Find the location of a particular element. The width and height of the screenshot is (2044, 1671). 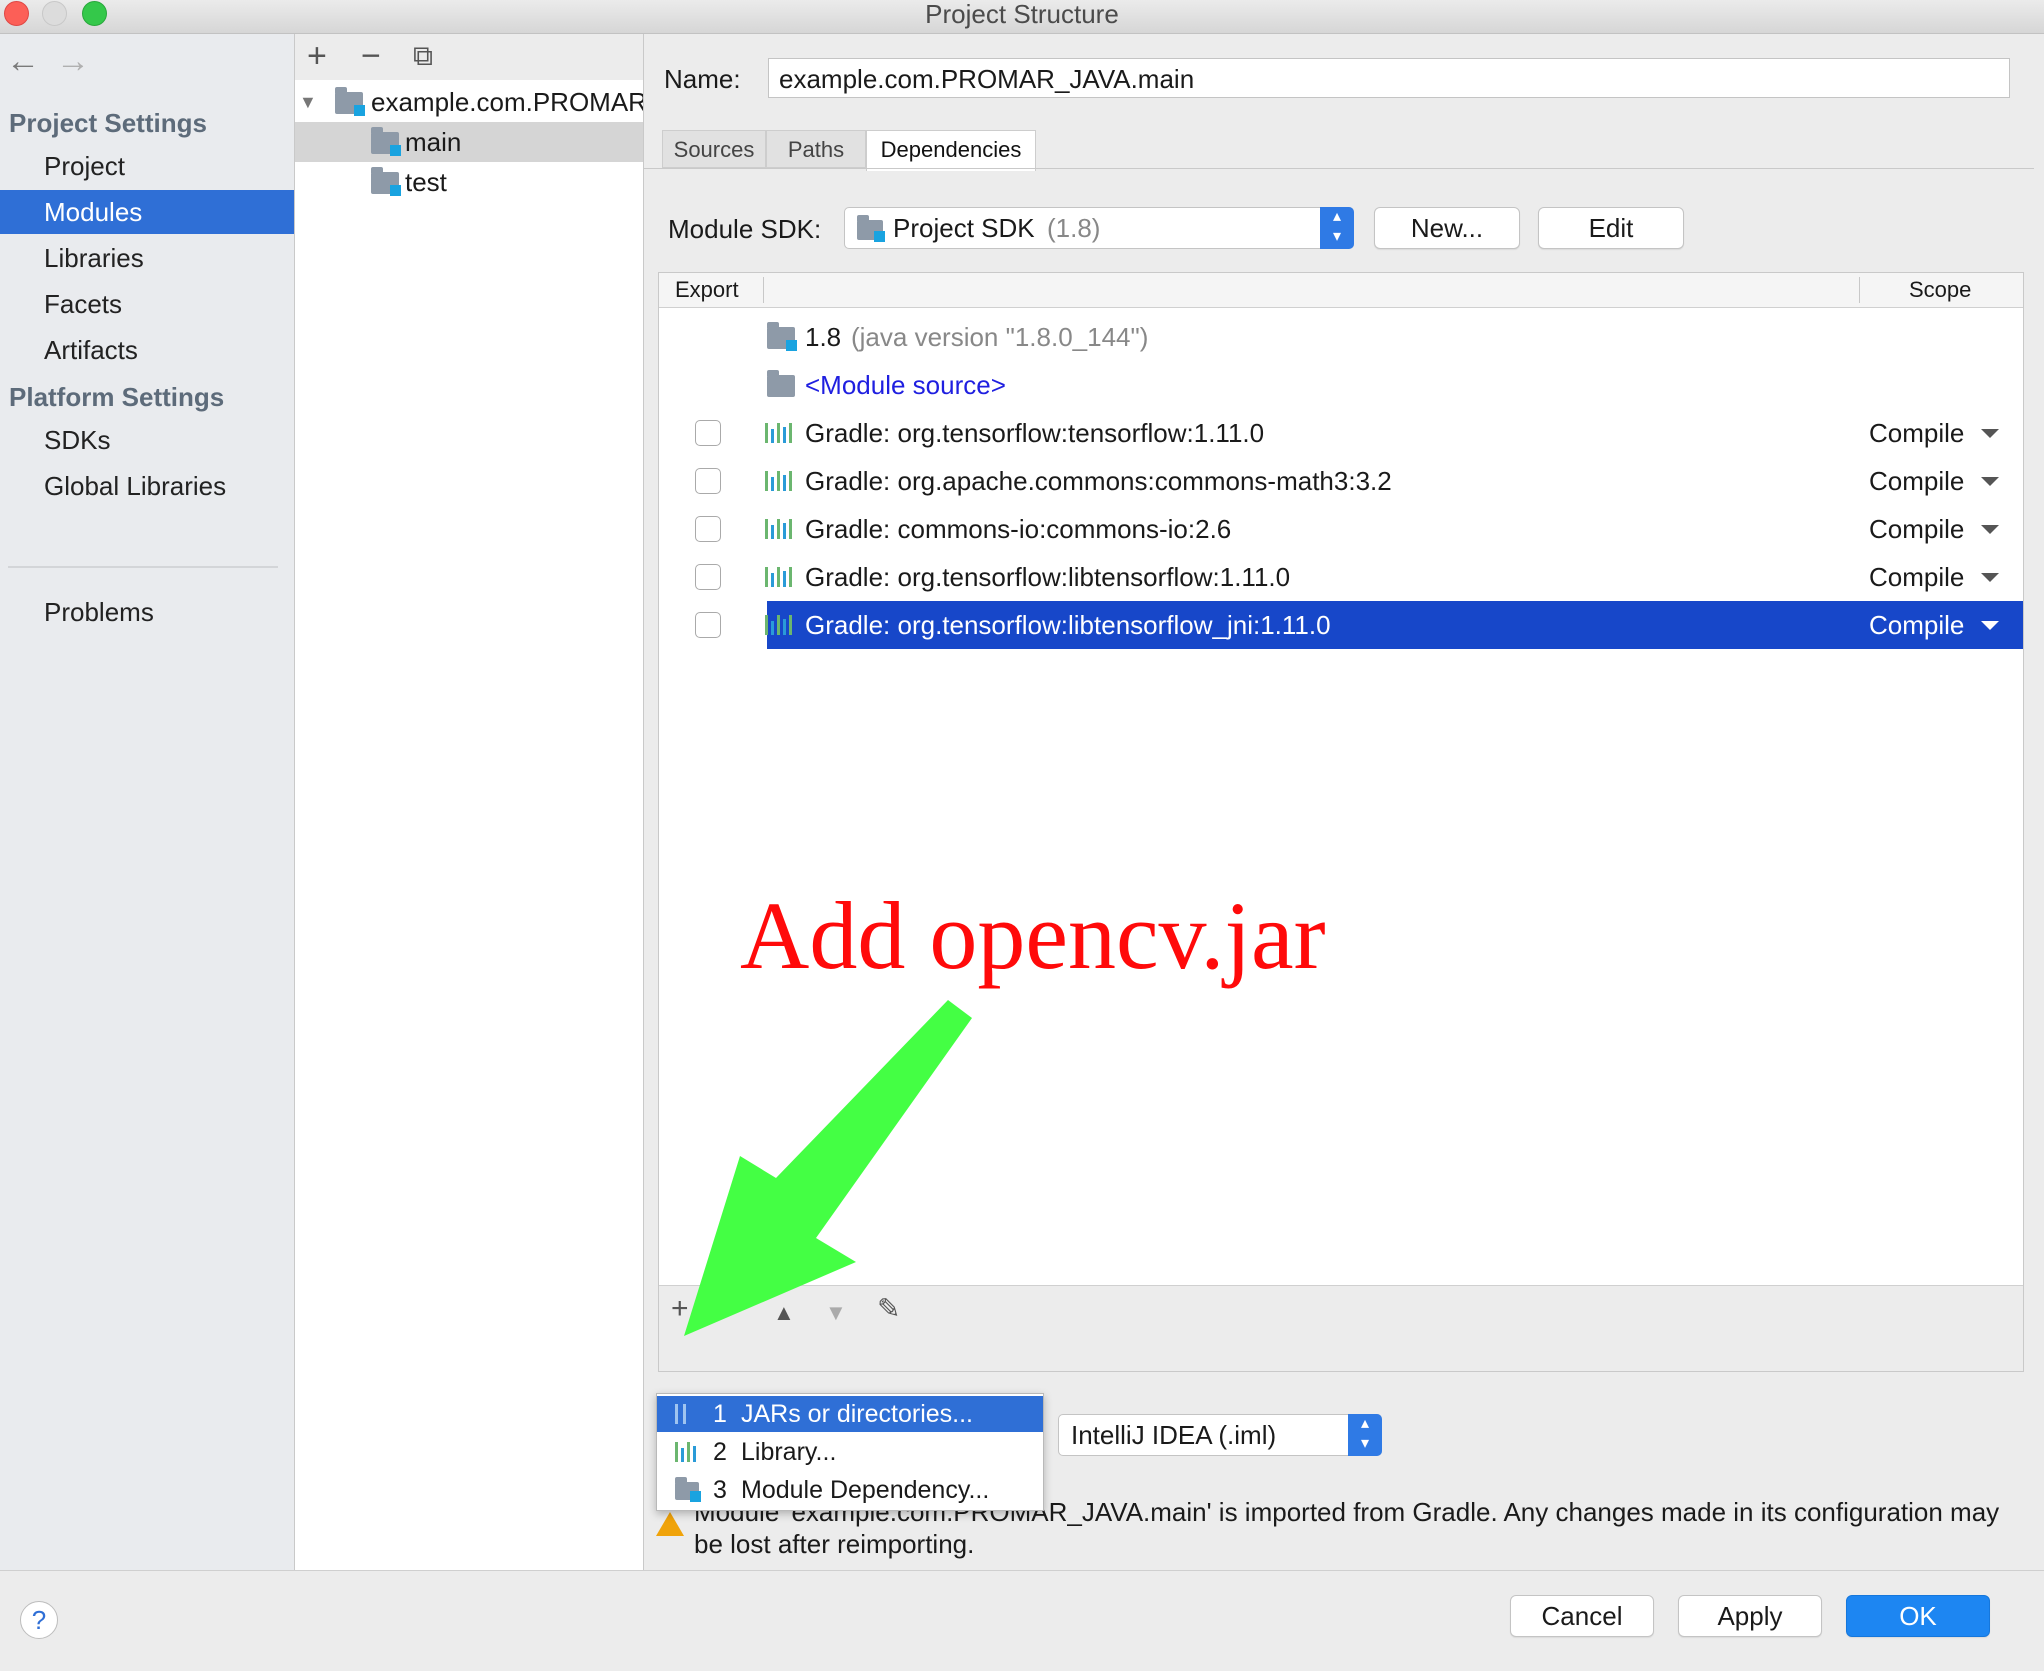

menu-item-number: 3 is located at coordinates (720, 1490).